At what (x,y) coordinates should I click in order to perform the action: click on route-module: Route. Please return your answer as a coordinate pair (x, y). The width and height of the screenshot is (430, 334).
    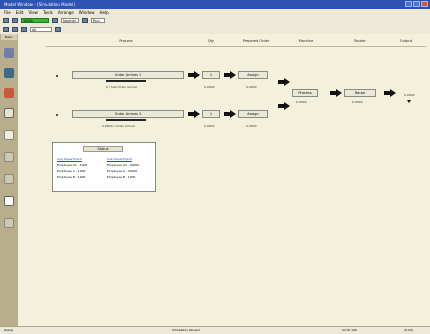
    Looking at the image, I should click on (360, 93).